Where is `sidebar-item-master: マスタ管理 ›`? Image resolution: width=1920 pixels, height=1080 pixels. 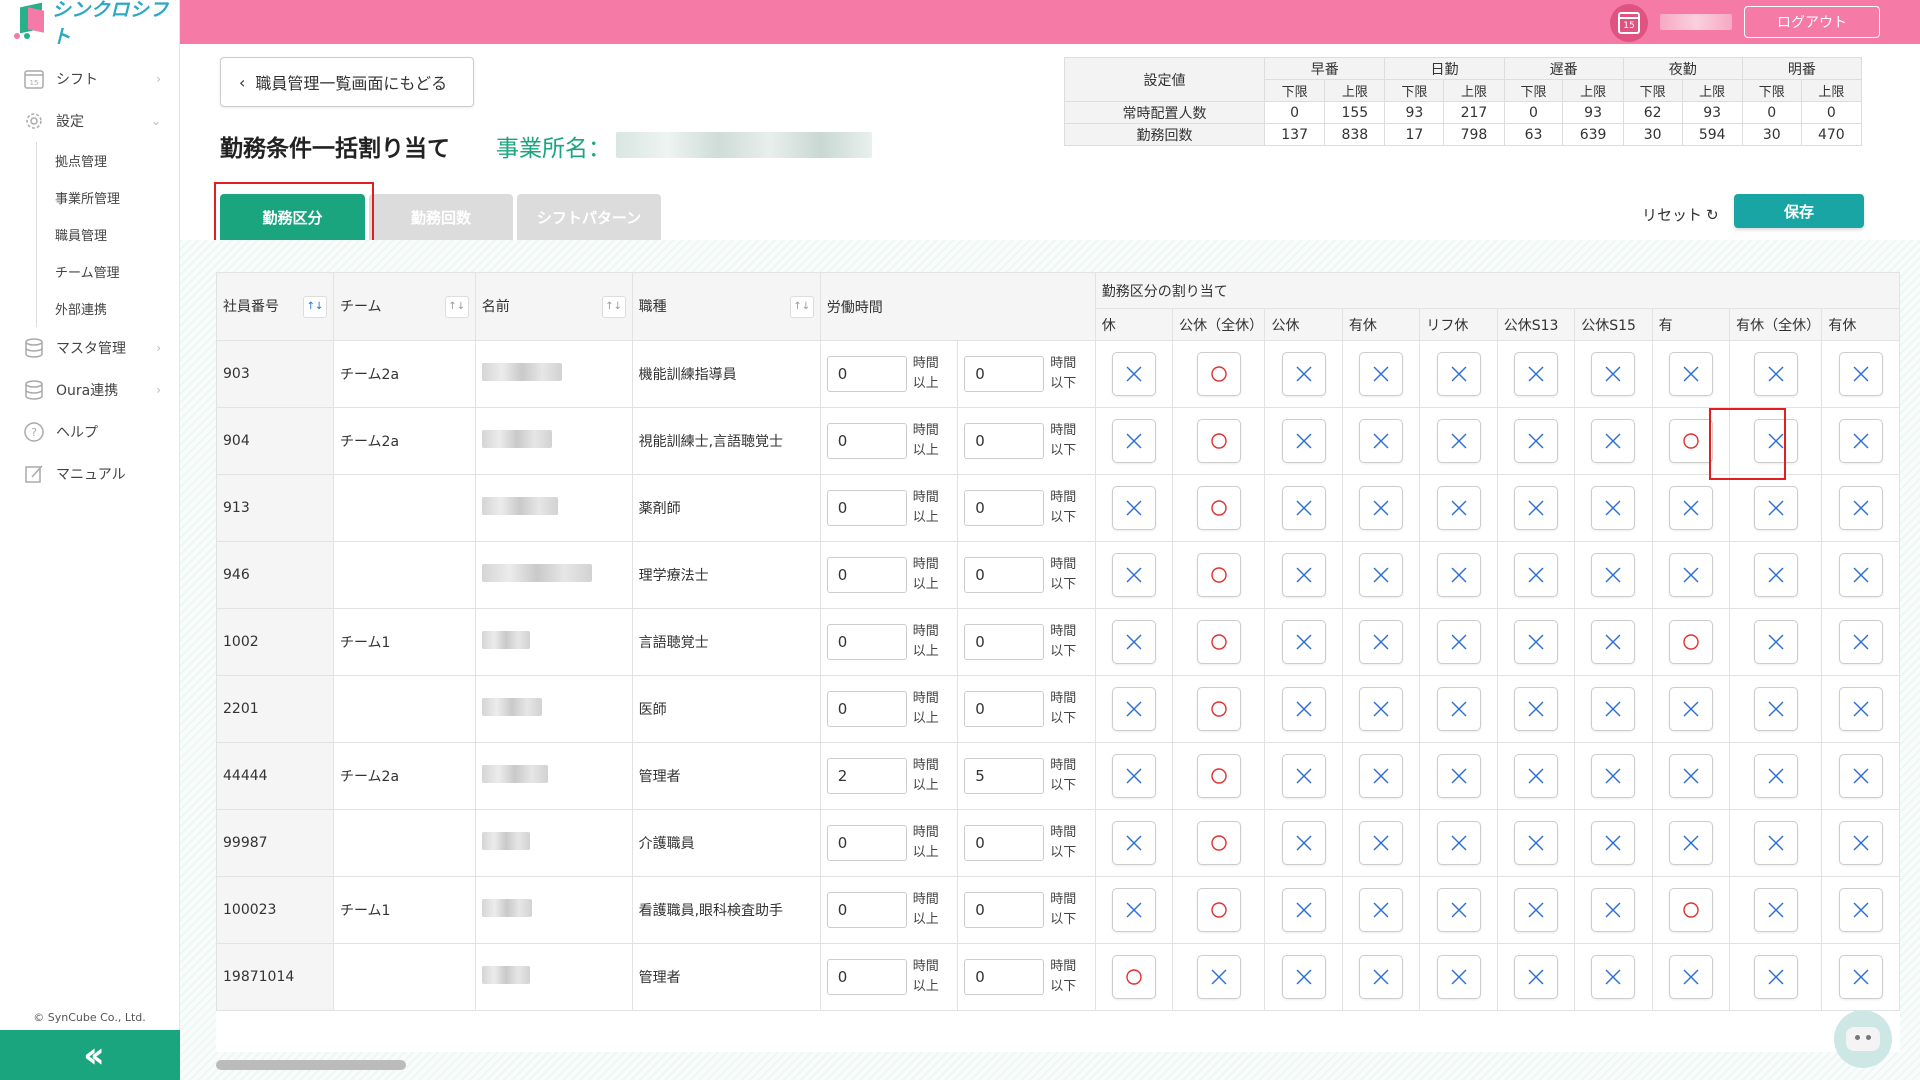
sidebar-item-master: マスタ管理 › is located at coordinates (89, 348).